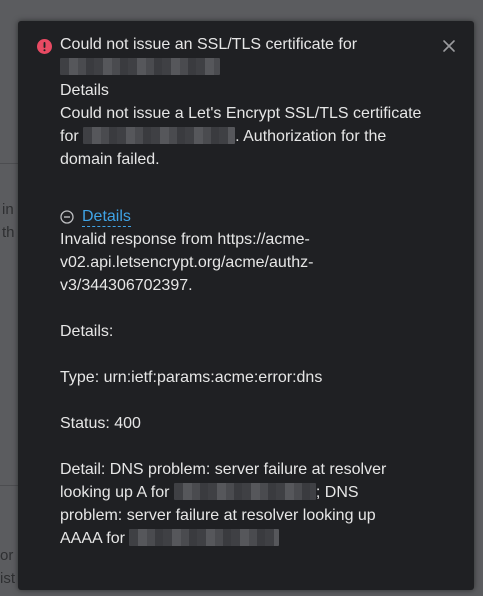 Image resolution: width=483 pixels, height=596 pixels. What do you see at coordinates (8, 232) in the screenshot?
I see `background-text: th` at bounding box center [8, 232].